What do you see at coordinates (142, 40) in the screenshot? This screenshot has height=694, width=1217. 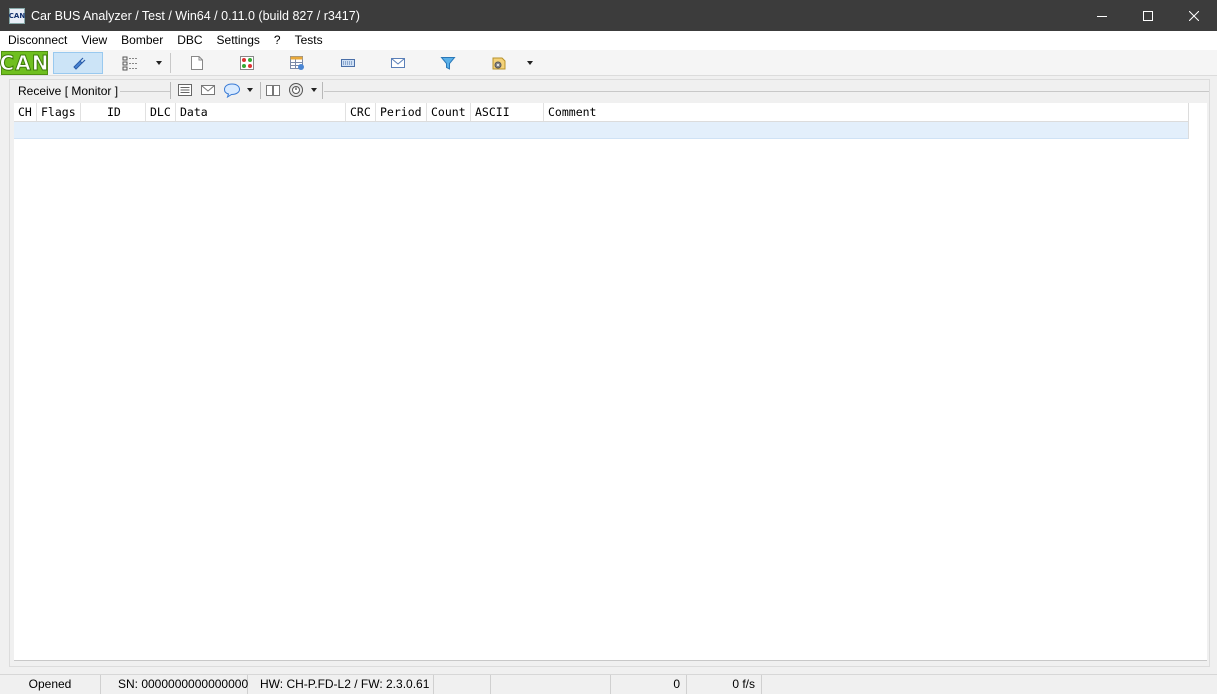 I see `menu-bomber: Bomber` at bounding box center [142, 40].